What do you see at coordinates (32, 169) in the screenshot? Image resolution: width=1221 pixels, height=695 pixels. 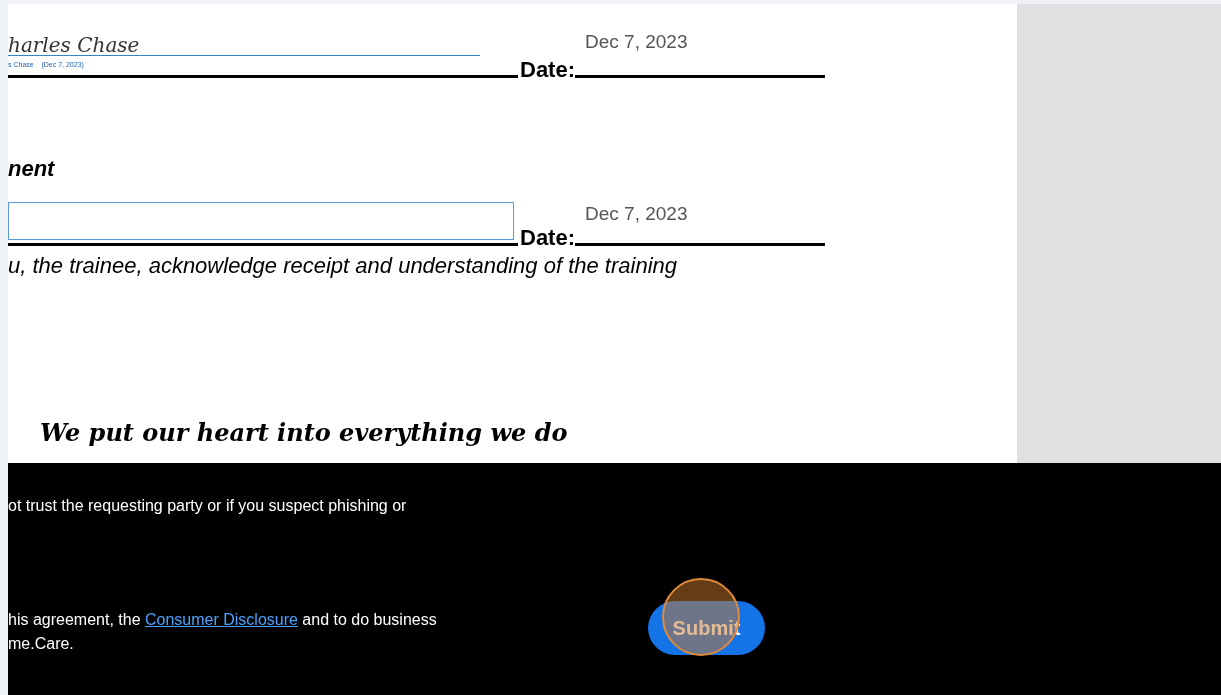 I see `section-heading: nent` at bounding box center [32, 169].